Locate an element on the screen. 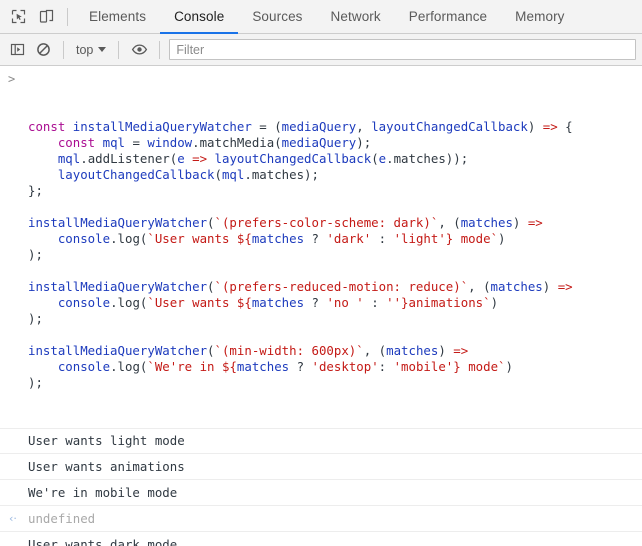 The image size is (642, 546). tab-label: Performance is located at coordinates (448, 16).